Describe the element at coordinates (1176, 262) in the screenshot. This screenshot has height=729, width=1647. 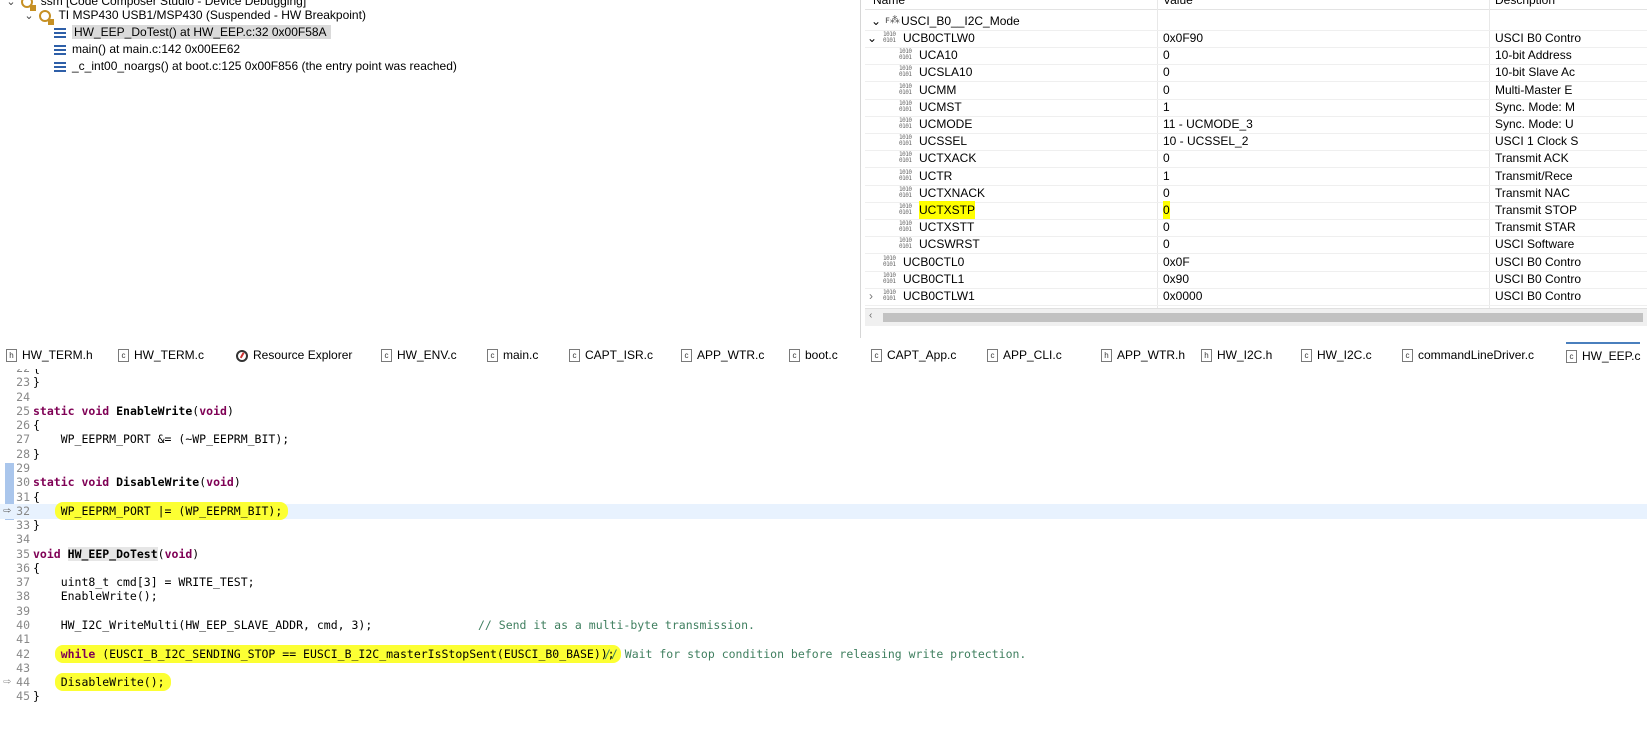
I see `register-value: 0x0F` at that location.